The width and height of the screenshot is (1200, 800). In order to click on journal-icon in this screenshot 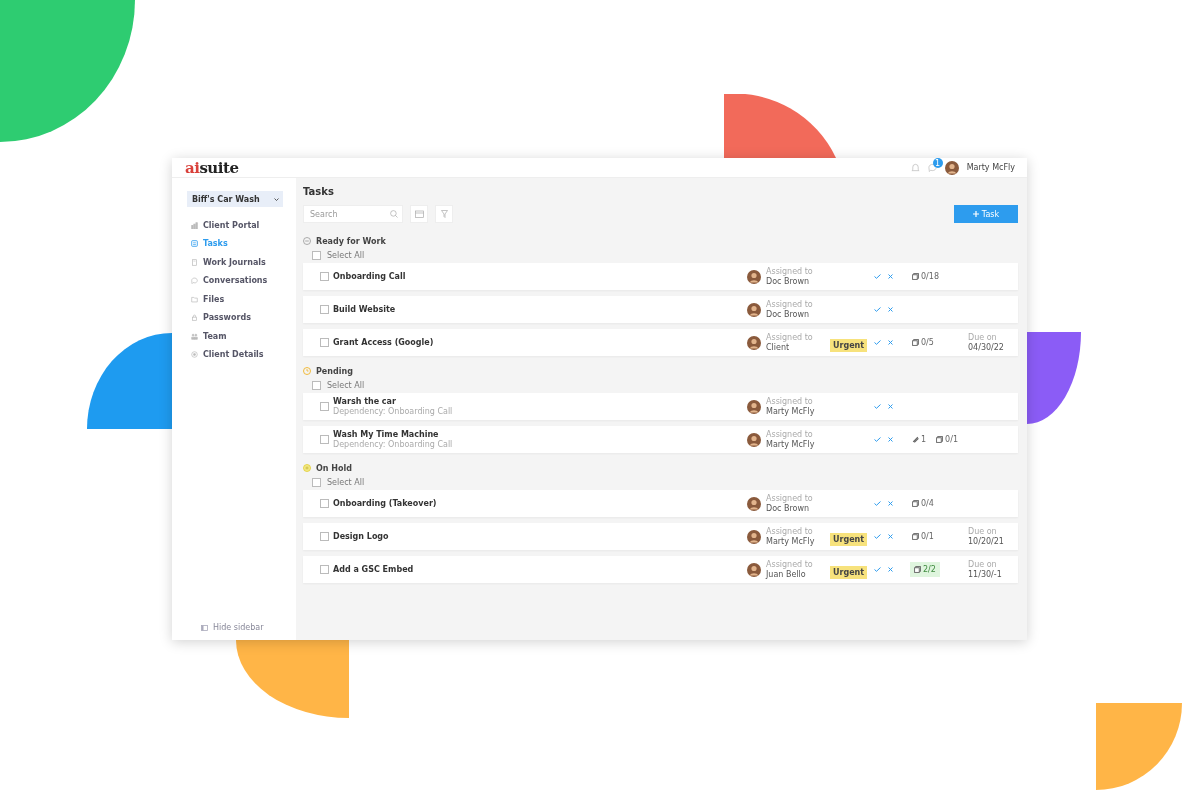, I will do `click(194, 262)`.